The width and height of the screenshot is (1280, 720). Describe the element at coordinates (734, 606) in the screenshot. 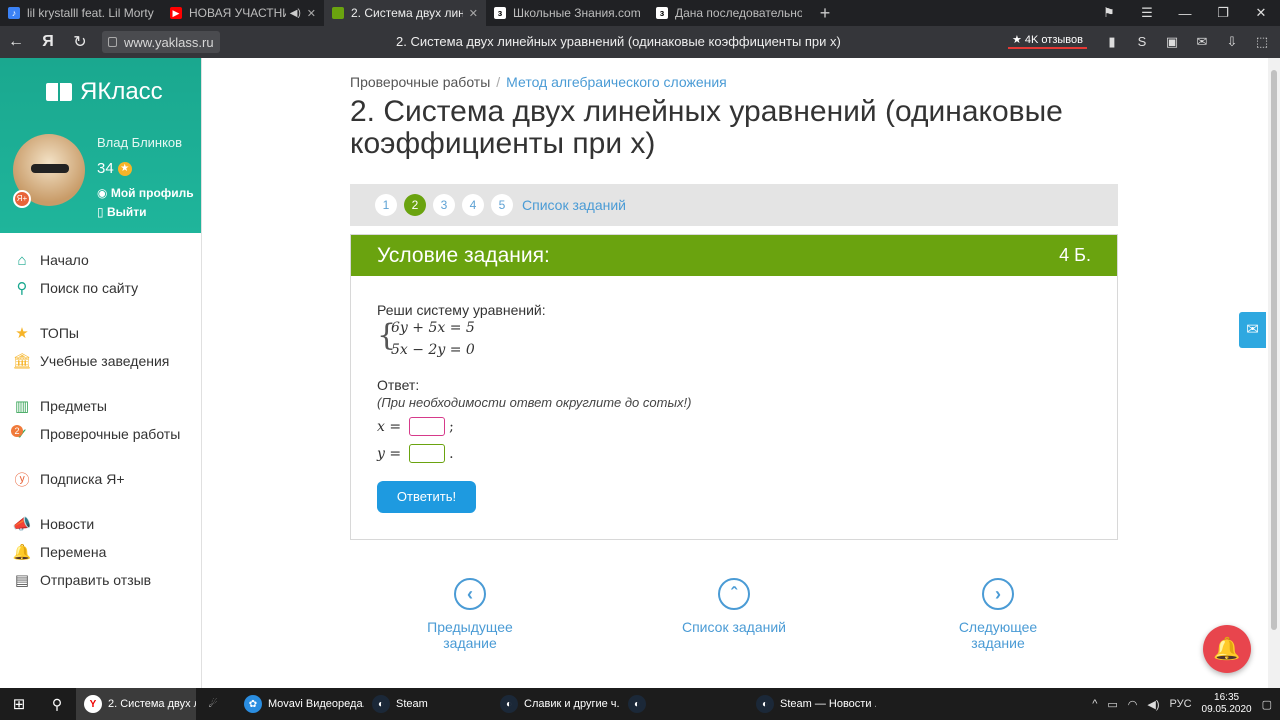

I see `task-list-bottom-link: ˆ Список заданий` at that location.